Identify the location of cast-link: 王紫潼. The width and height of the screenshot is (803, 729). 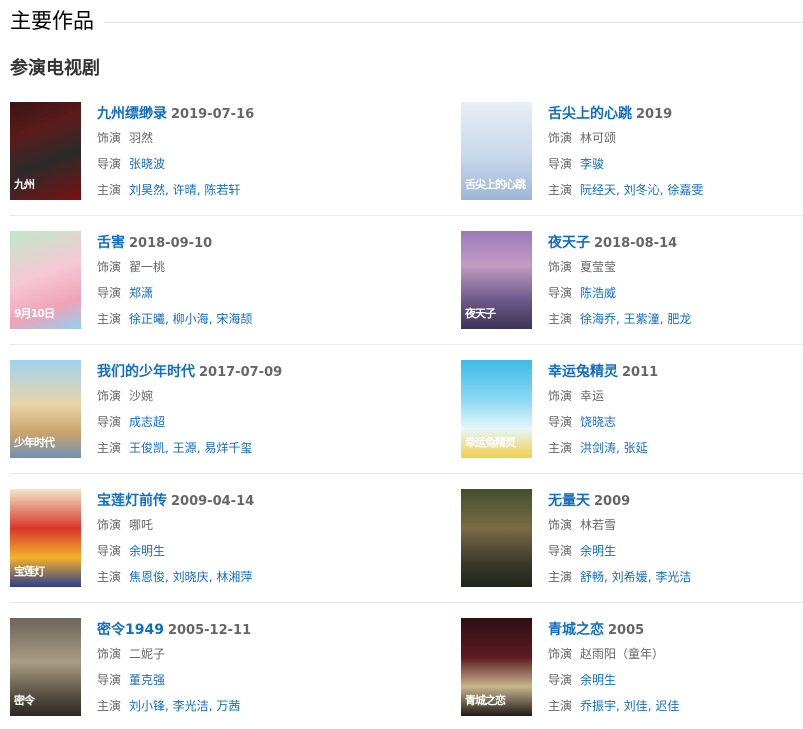
(642, 319).